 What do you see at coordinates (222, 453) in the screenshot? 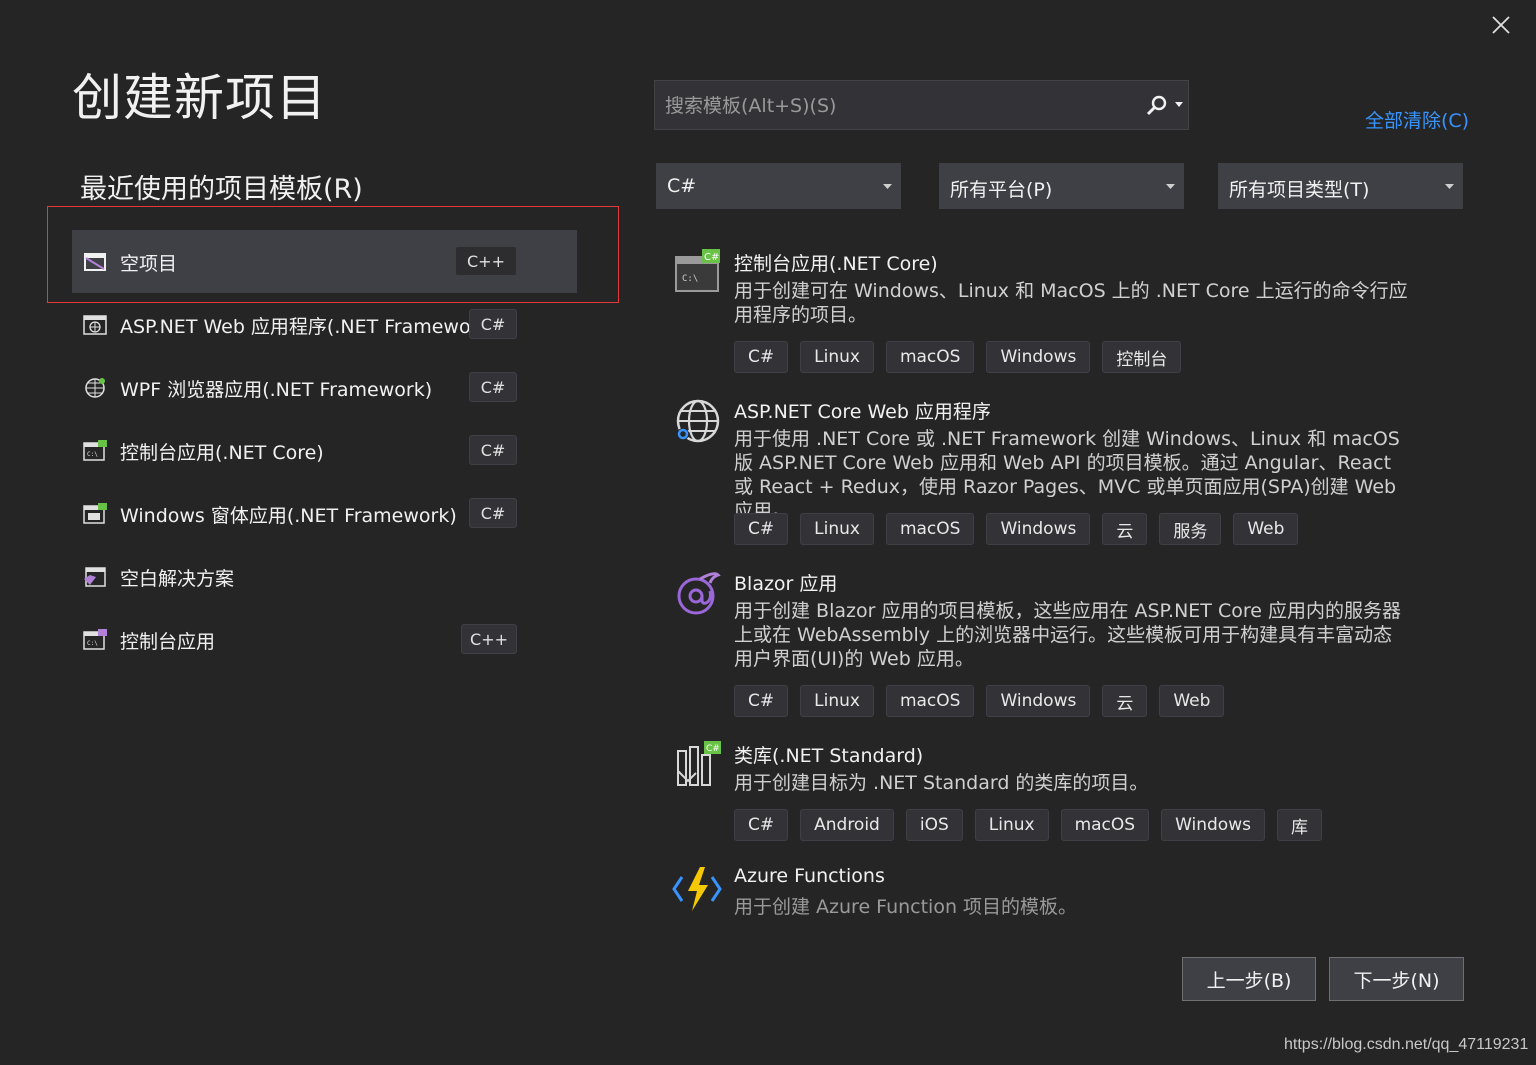
I see `recent-item-label: 控制台应用(.NET Core)` at bounding box center [222, 453].